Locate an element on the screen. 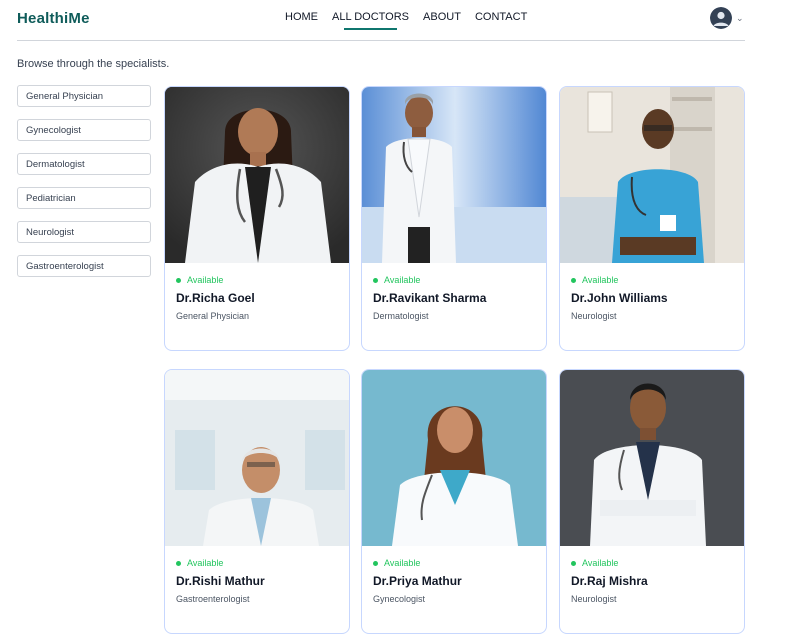 This screenshot has width=798, height=634. main-nav: HOME ALL DOCTORS ABOUT CONTACT is located at coordinates (413, 20).